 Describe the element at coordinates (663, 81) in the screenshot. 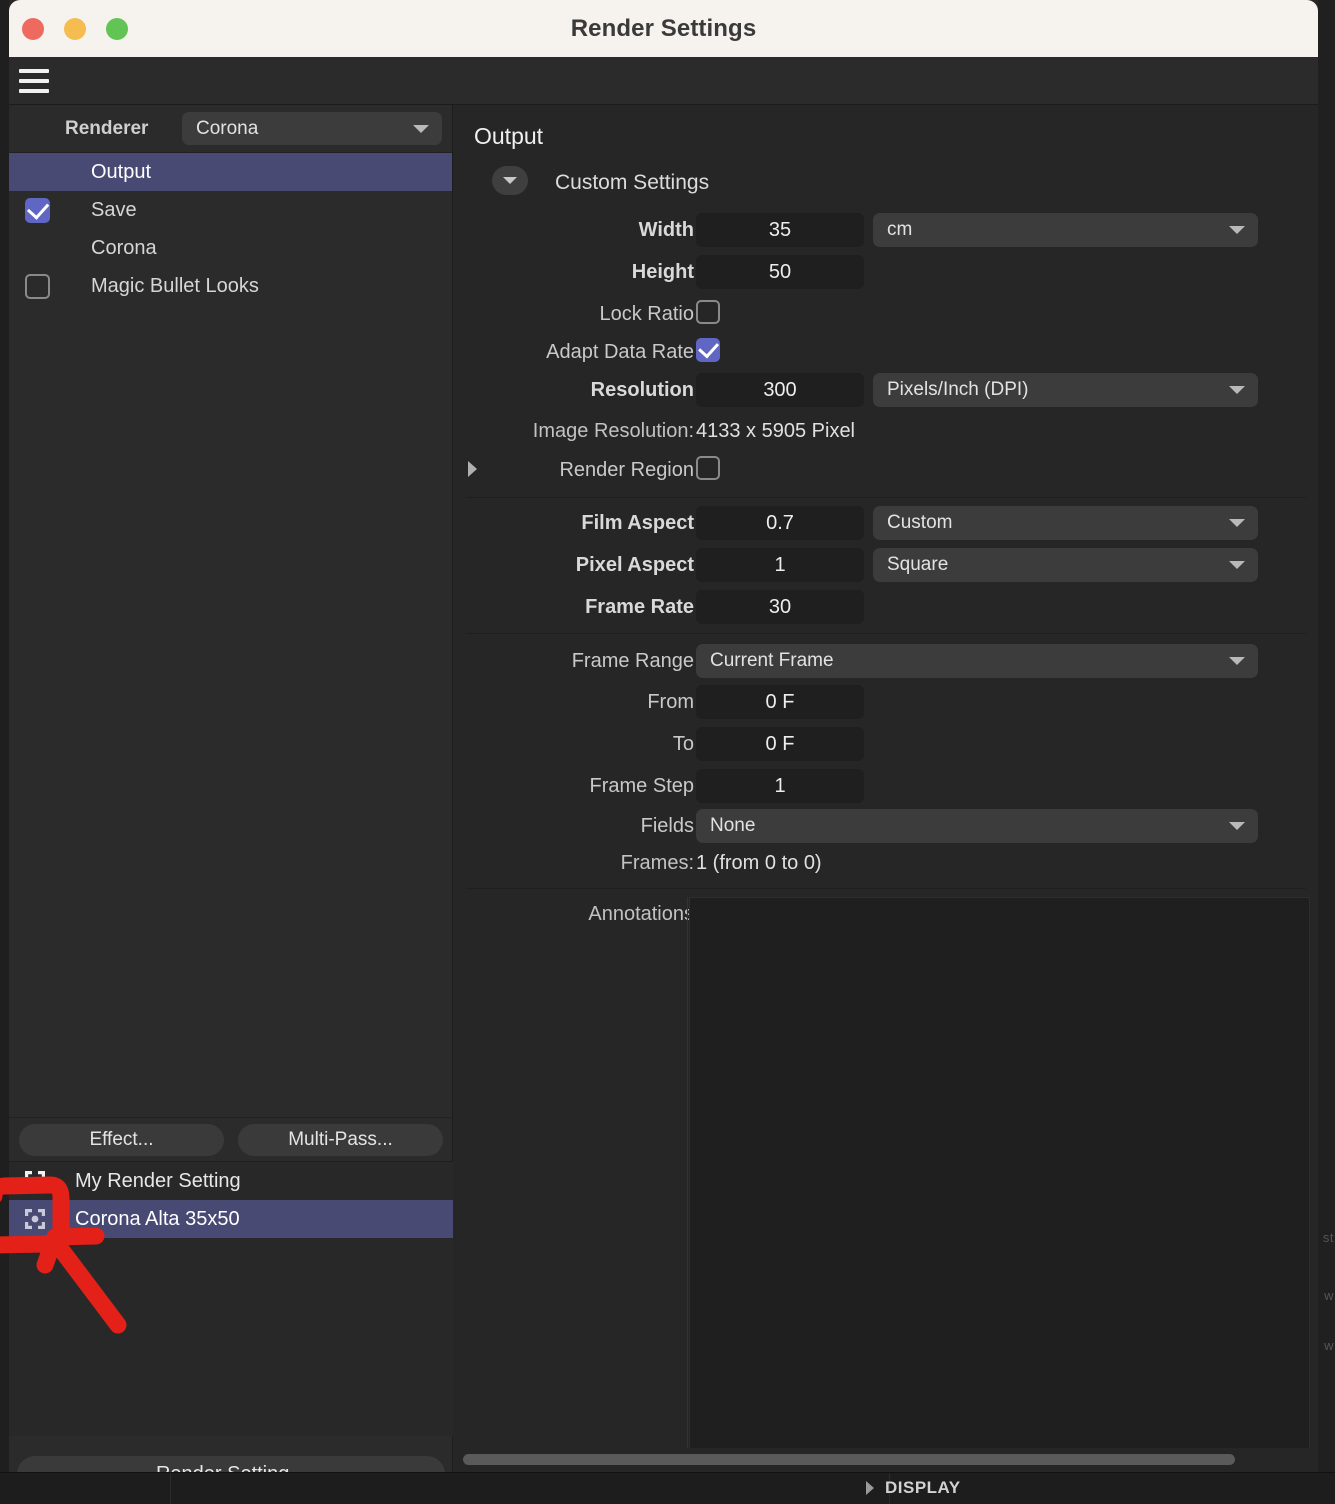

I see `app-toolbar` at that location.